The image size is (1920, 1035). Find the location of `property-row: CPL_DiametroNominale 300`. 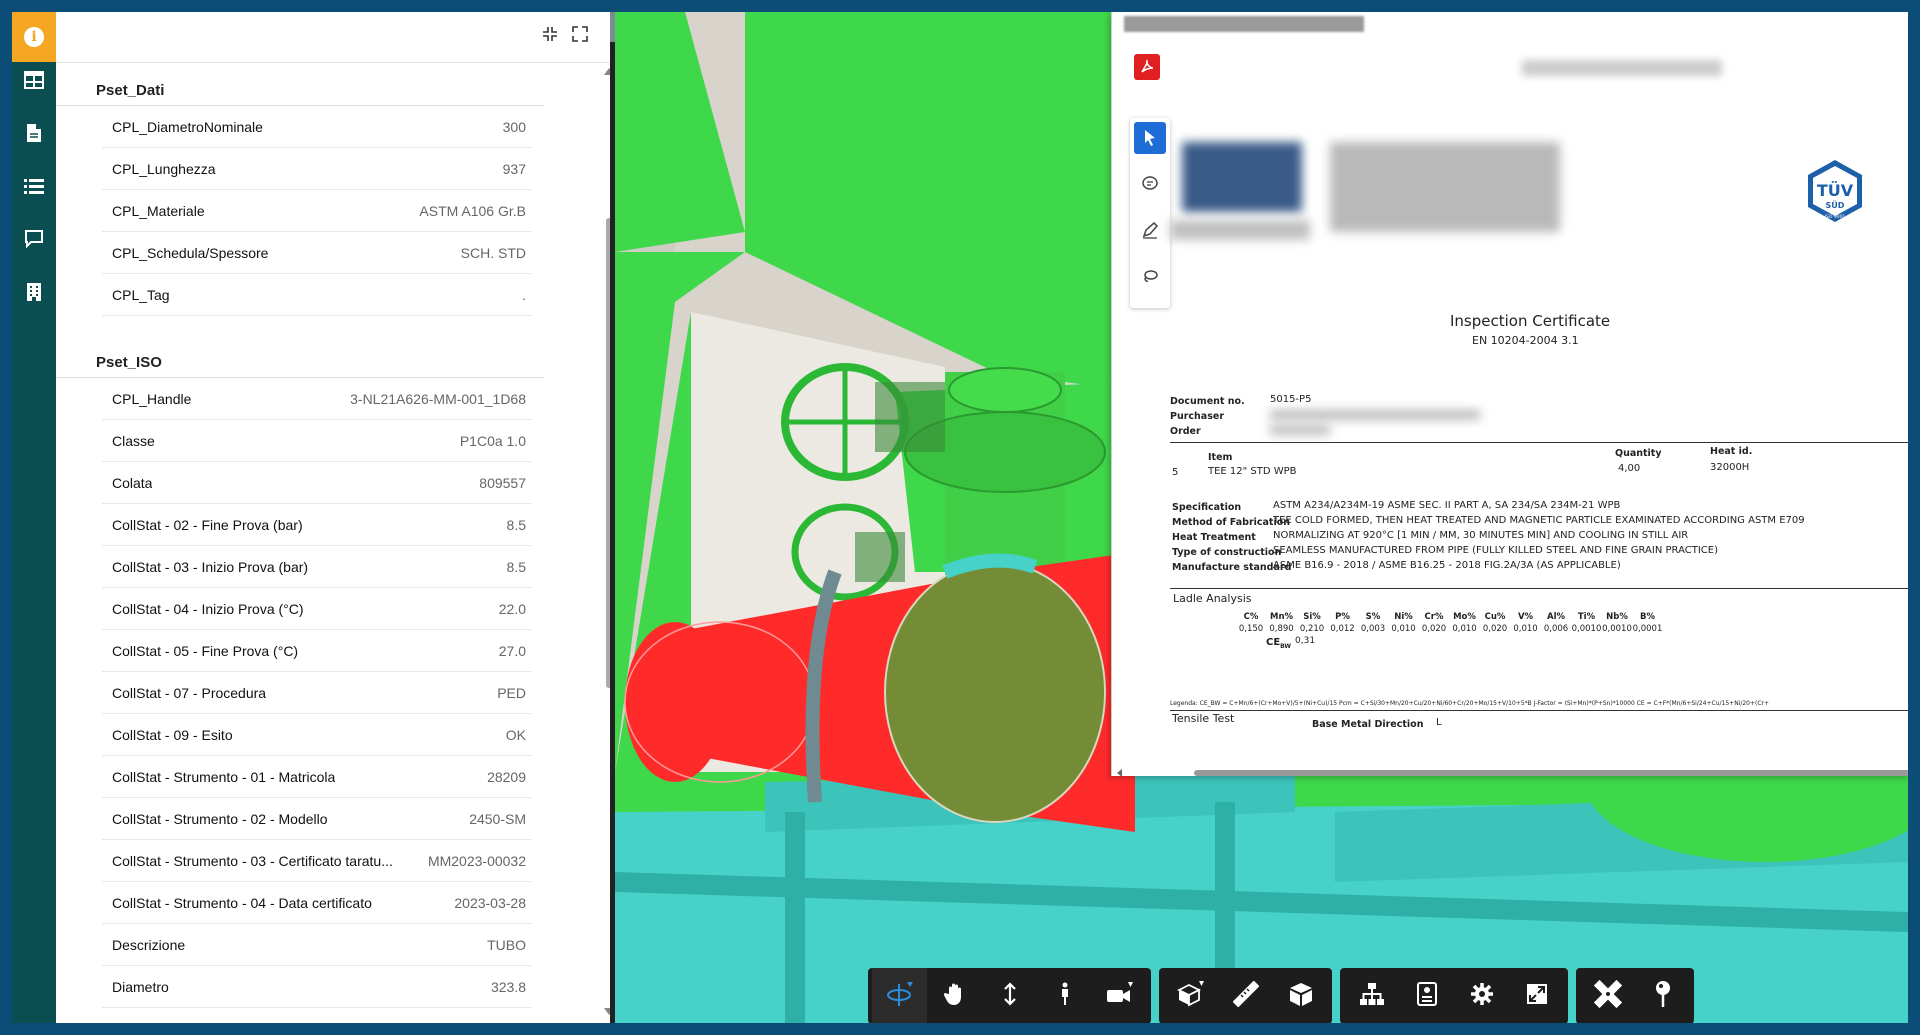

property-row: CPL_DiametroNominale 300 is located at coordinates (317, 127).